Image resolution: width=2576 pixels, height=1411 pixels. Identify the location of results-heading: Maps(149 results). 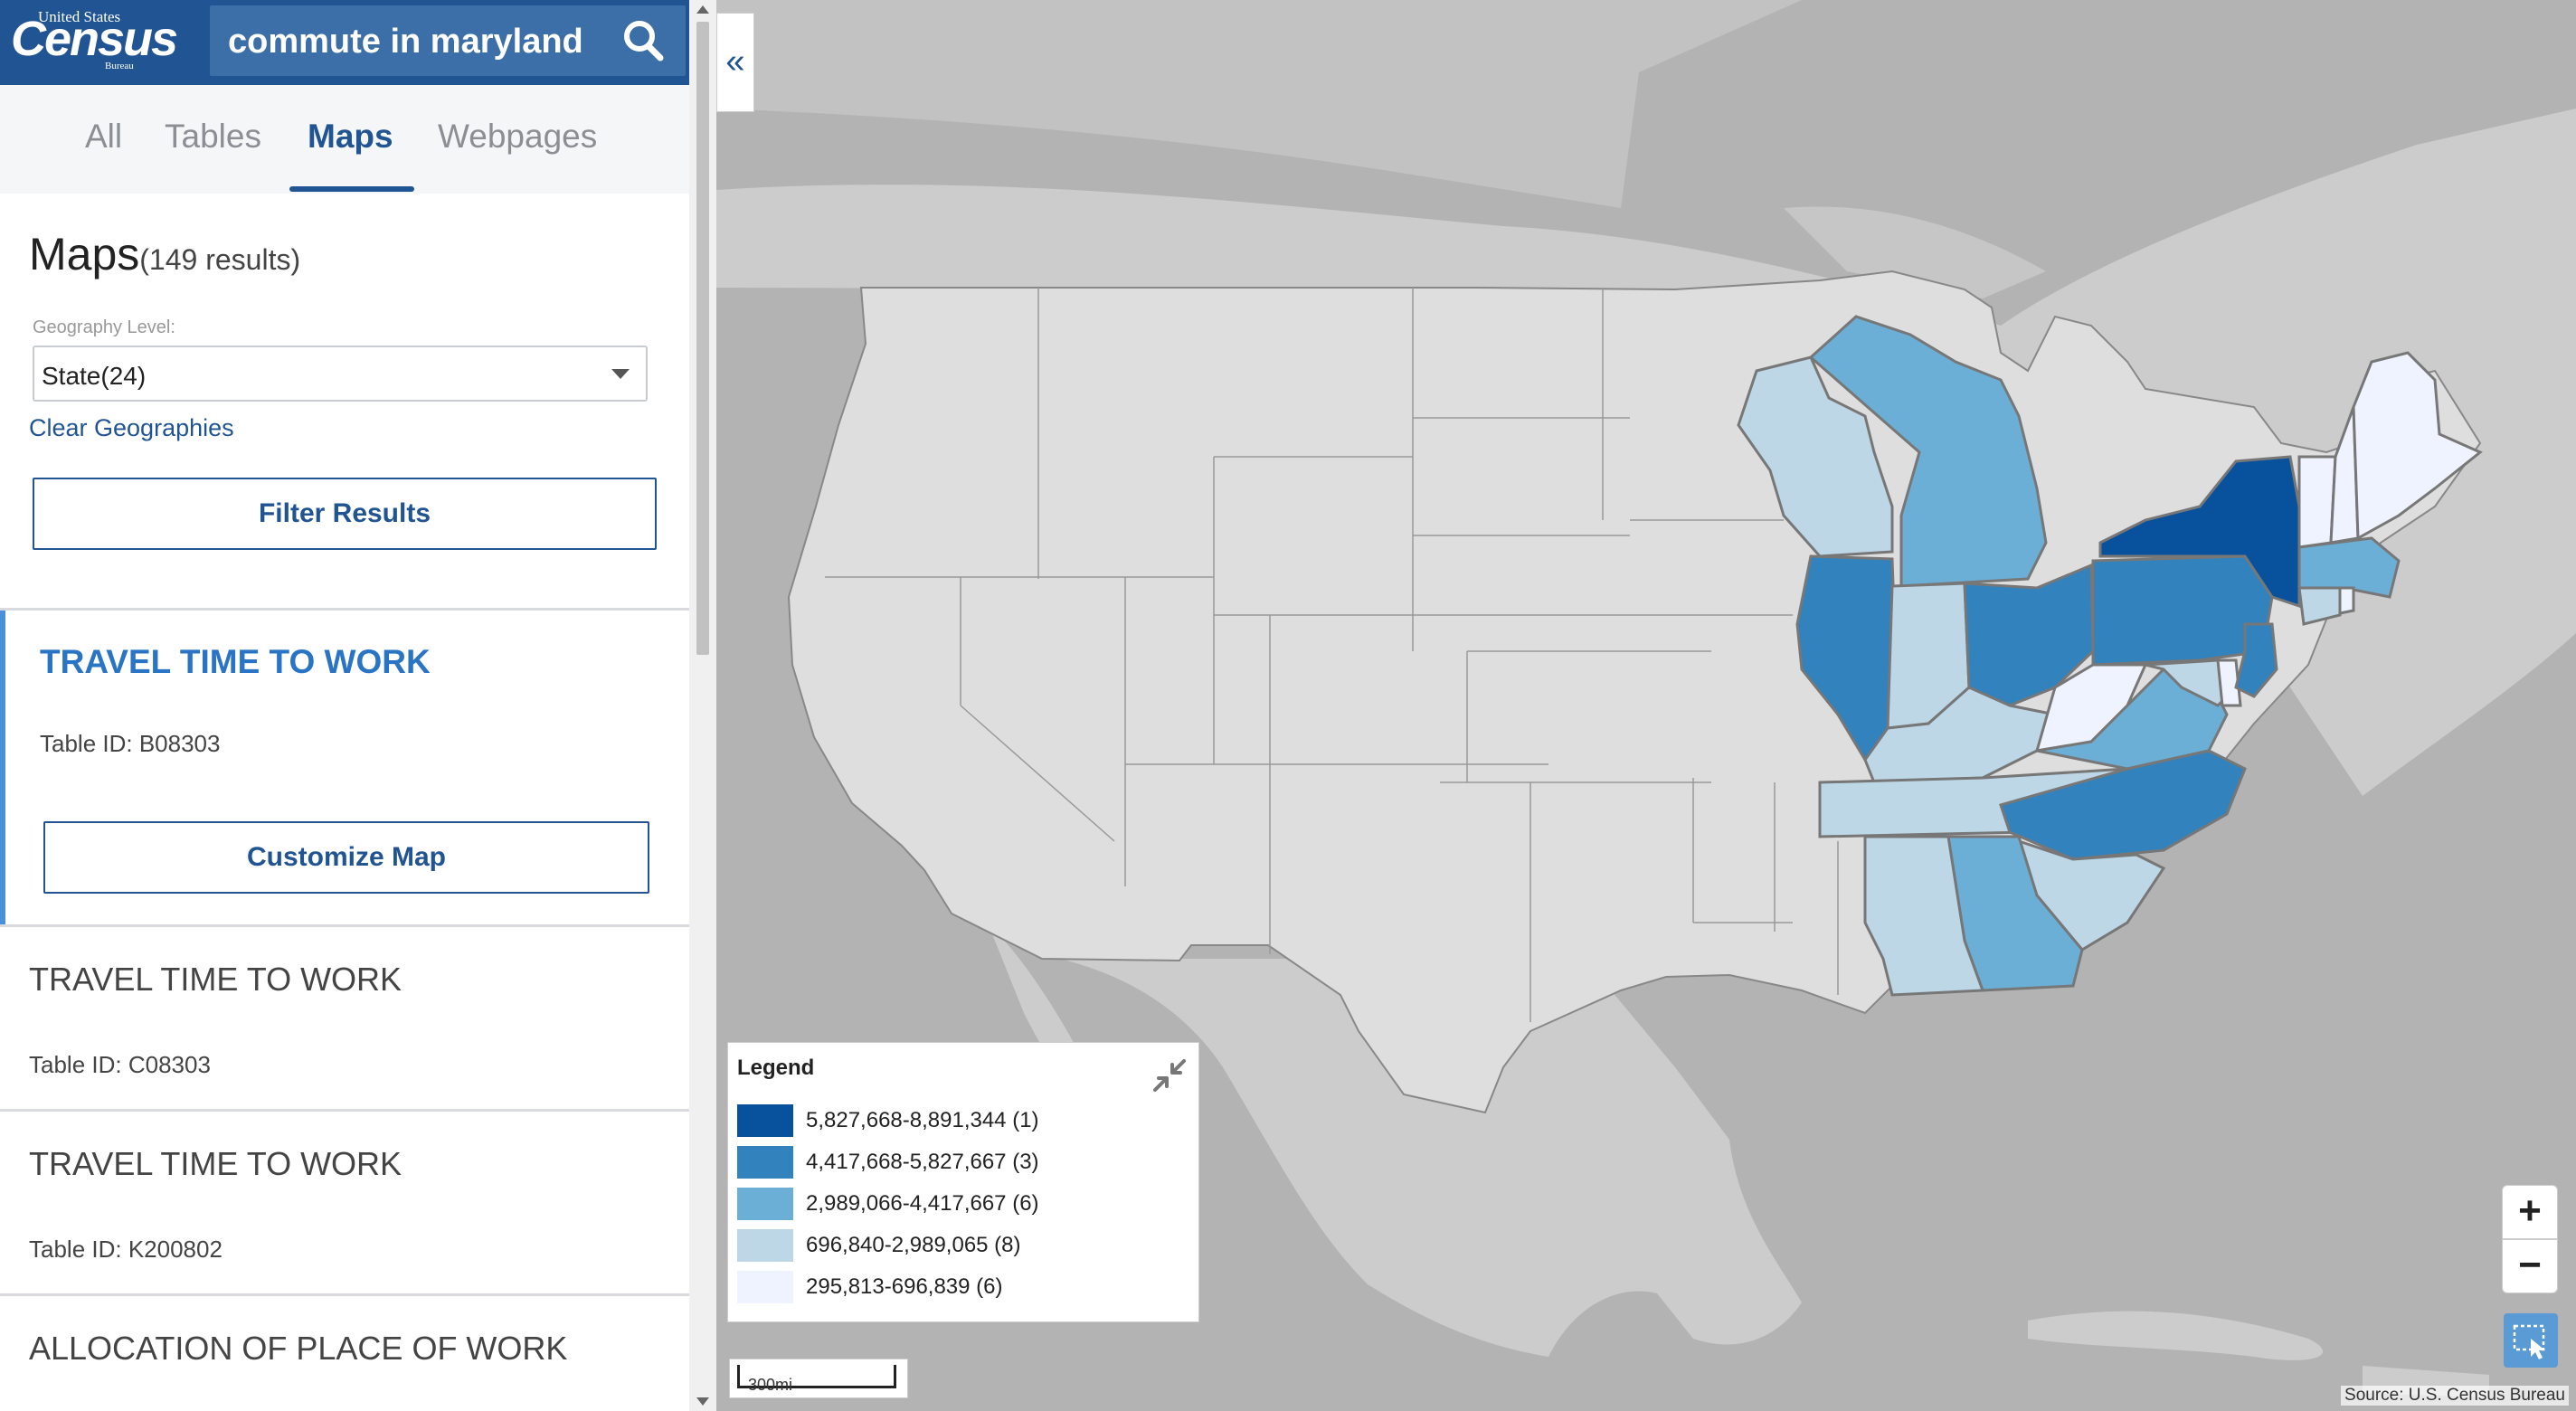
(164, 254).